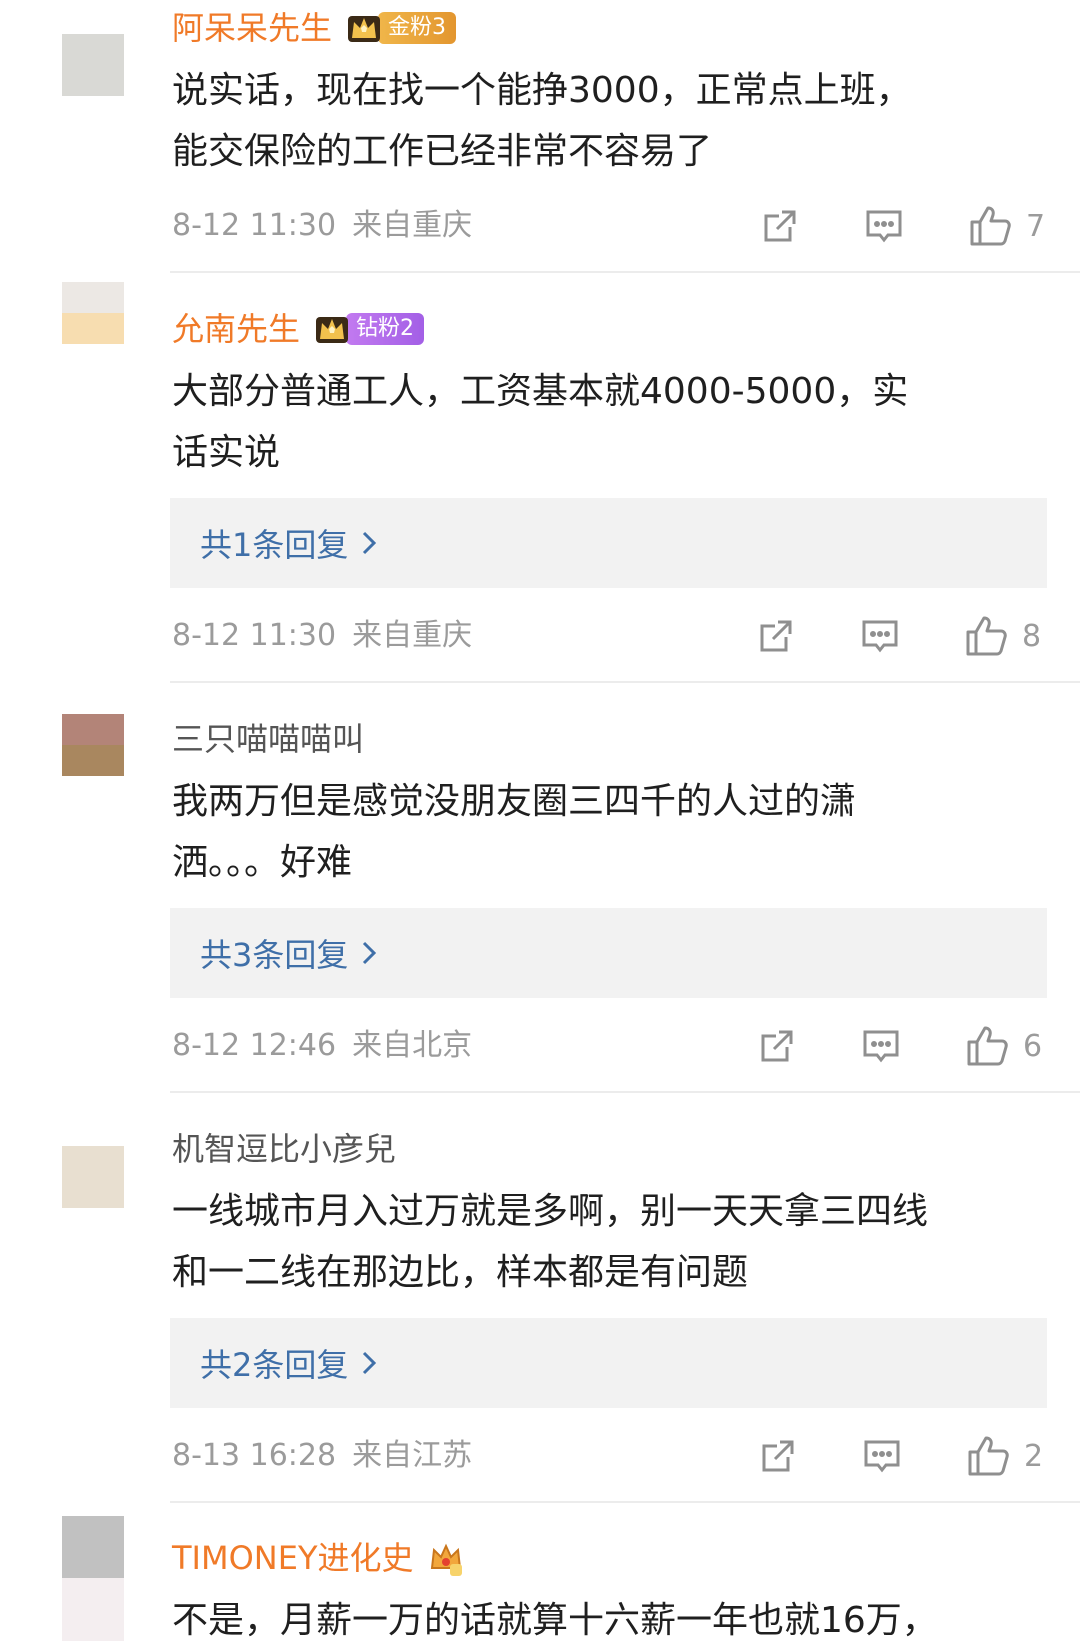  I want to click on comment-text: 说实话，现在找一个能挣3000，正常点上班， 能交保险的工作已经非常不容易了, so click(542, 121).